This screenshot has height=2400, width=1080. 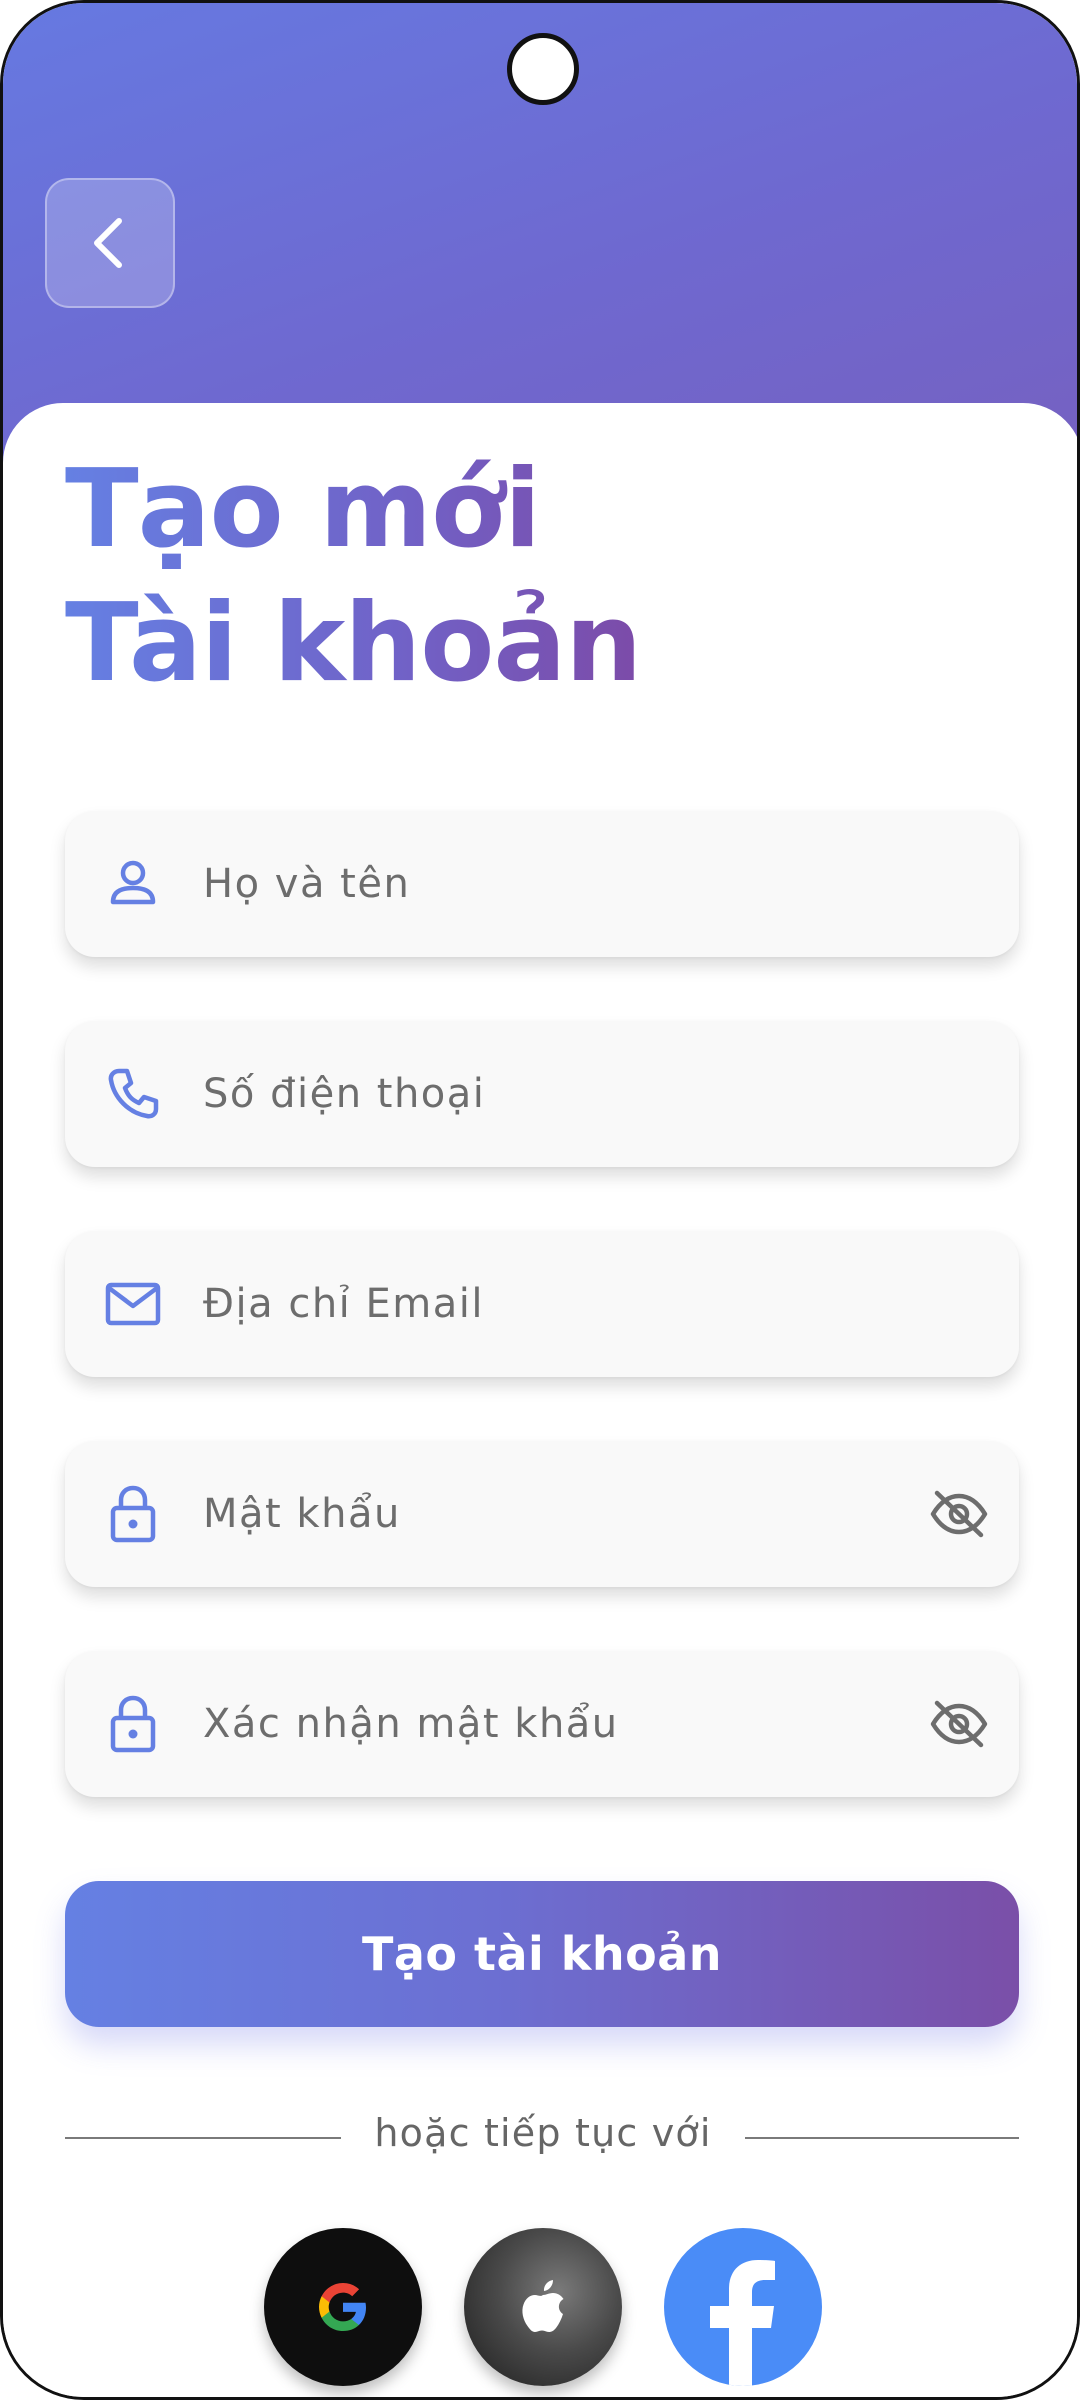 What do you see at coordinates (543, 69) in the screenshot?
I see `camera-cutout` at bounding box center [543, 69].